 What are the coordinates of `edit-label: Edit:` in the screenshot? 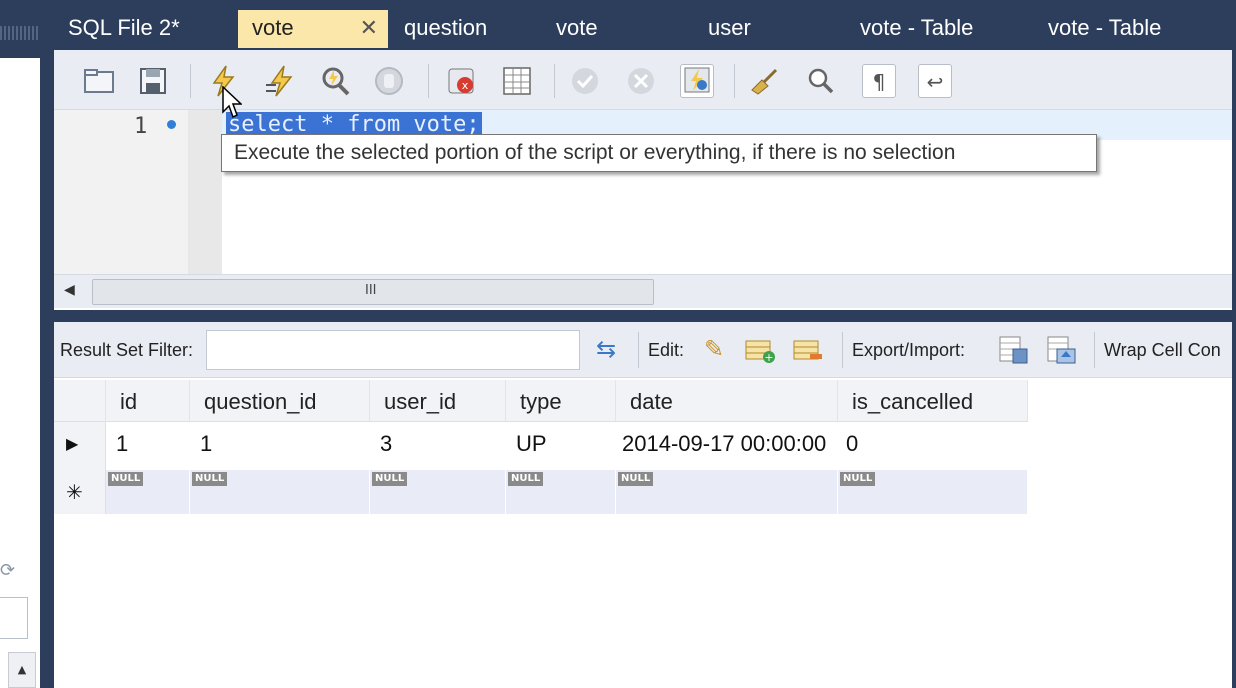 It's located at (666, 350).